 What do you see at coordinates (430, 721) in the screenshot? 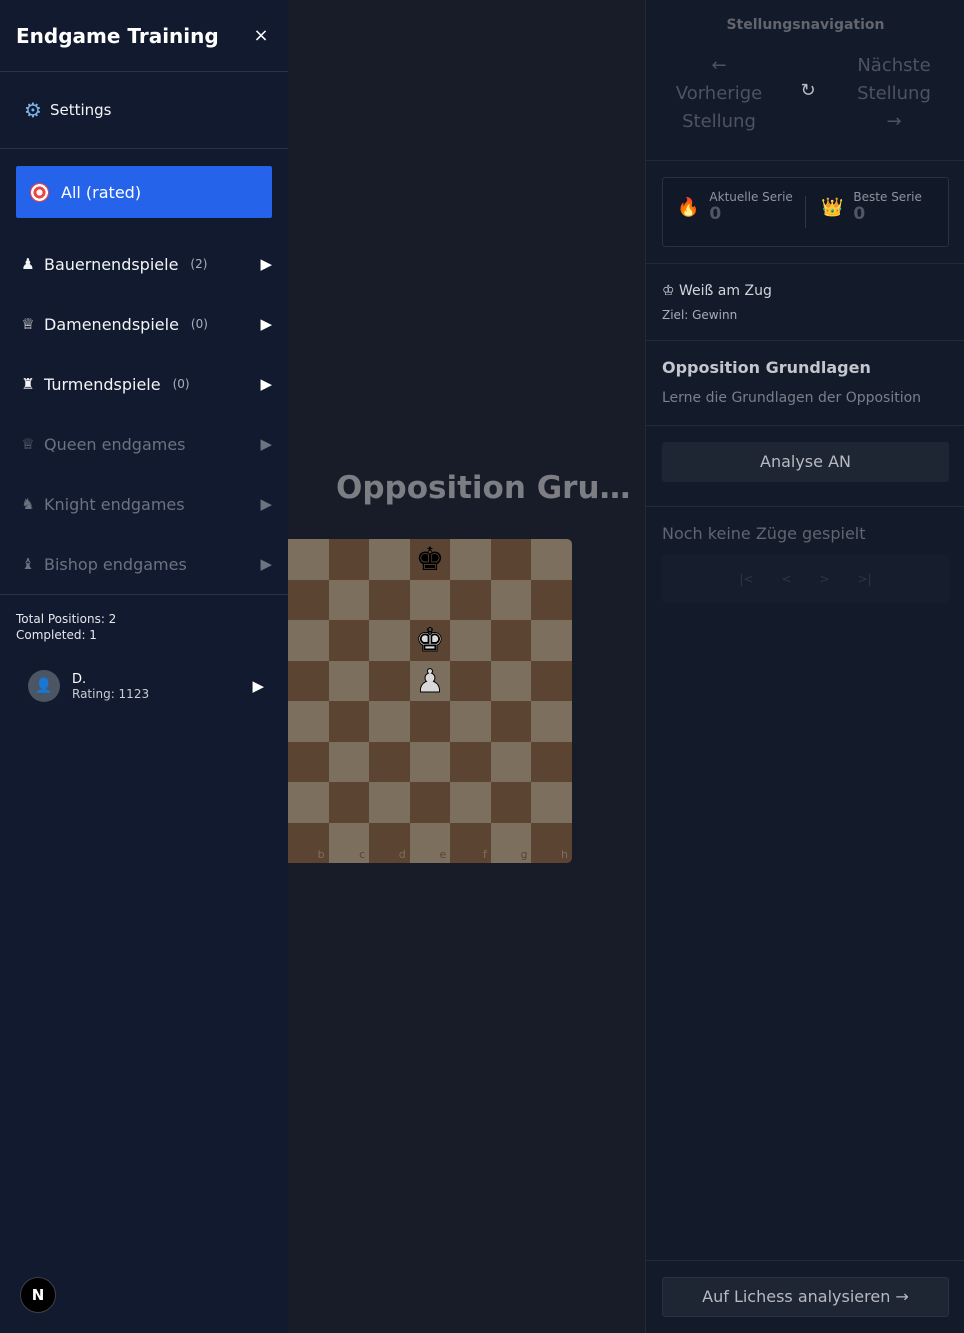
I see `square-e4` at bounding box center [430, 721].